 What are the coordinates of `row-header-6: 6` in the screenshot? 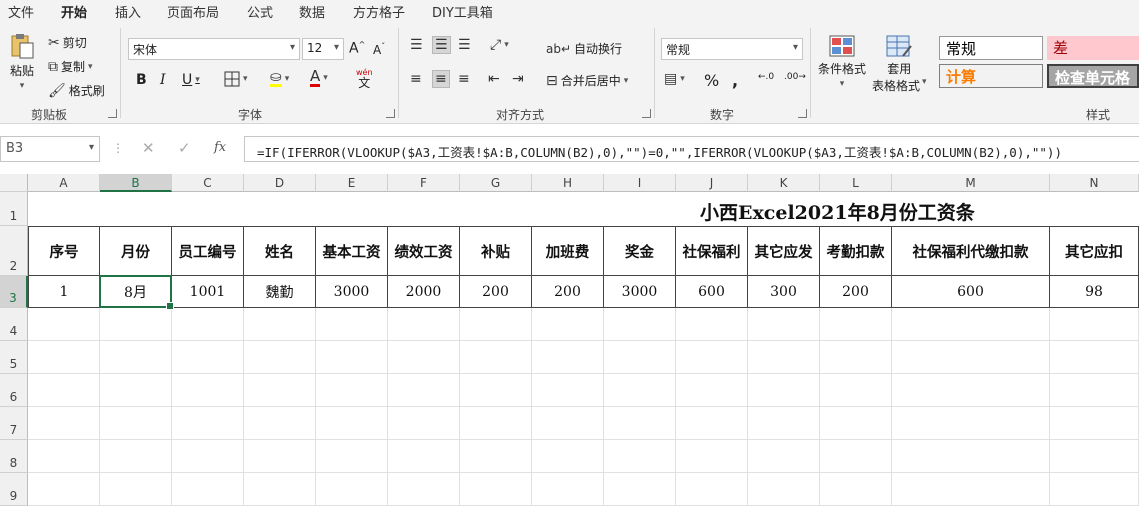 It's located at (14, 390).